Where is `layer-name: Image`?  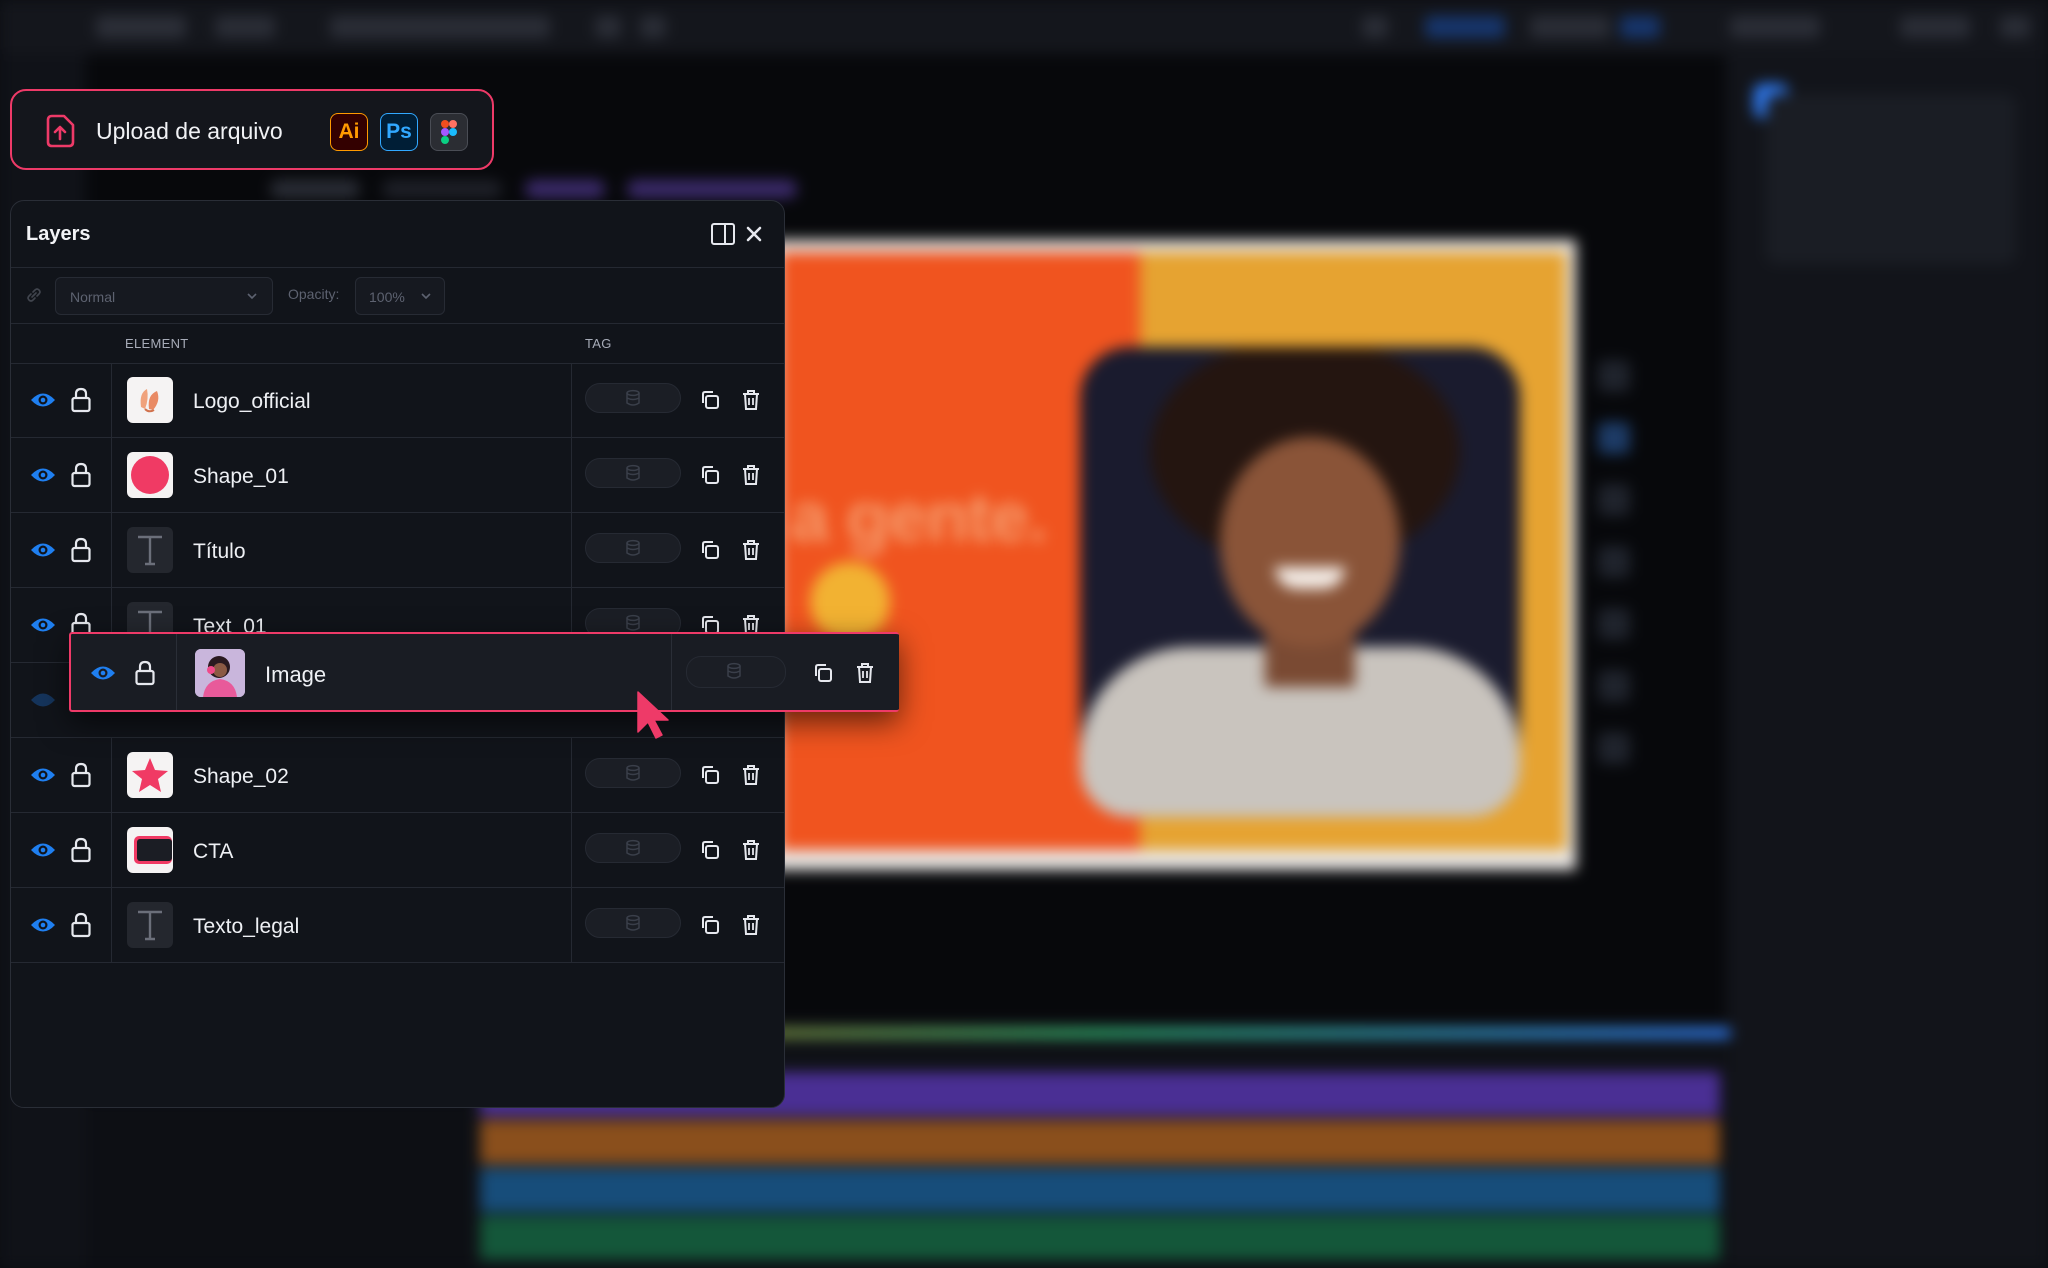
layer-name: Image is located at coordinates (296, 674).